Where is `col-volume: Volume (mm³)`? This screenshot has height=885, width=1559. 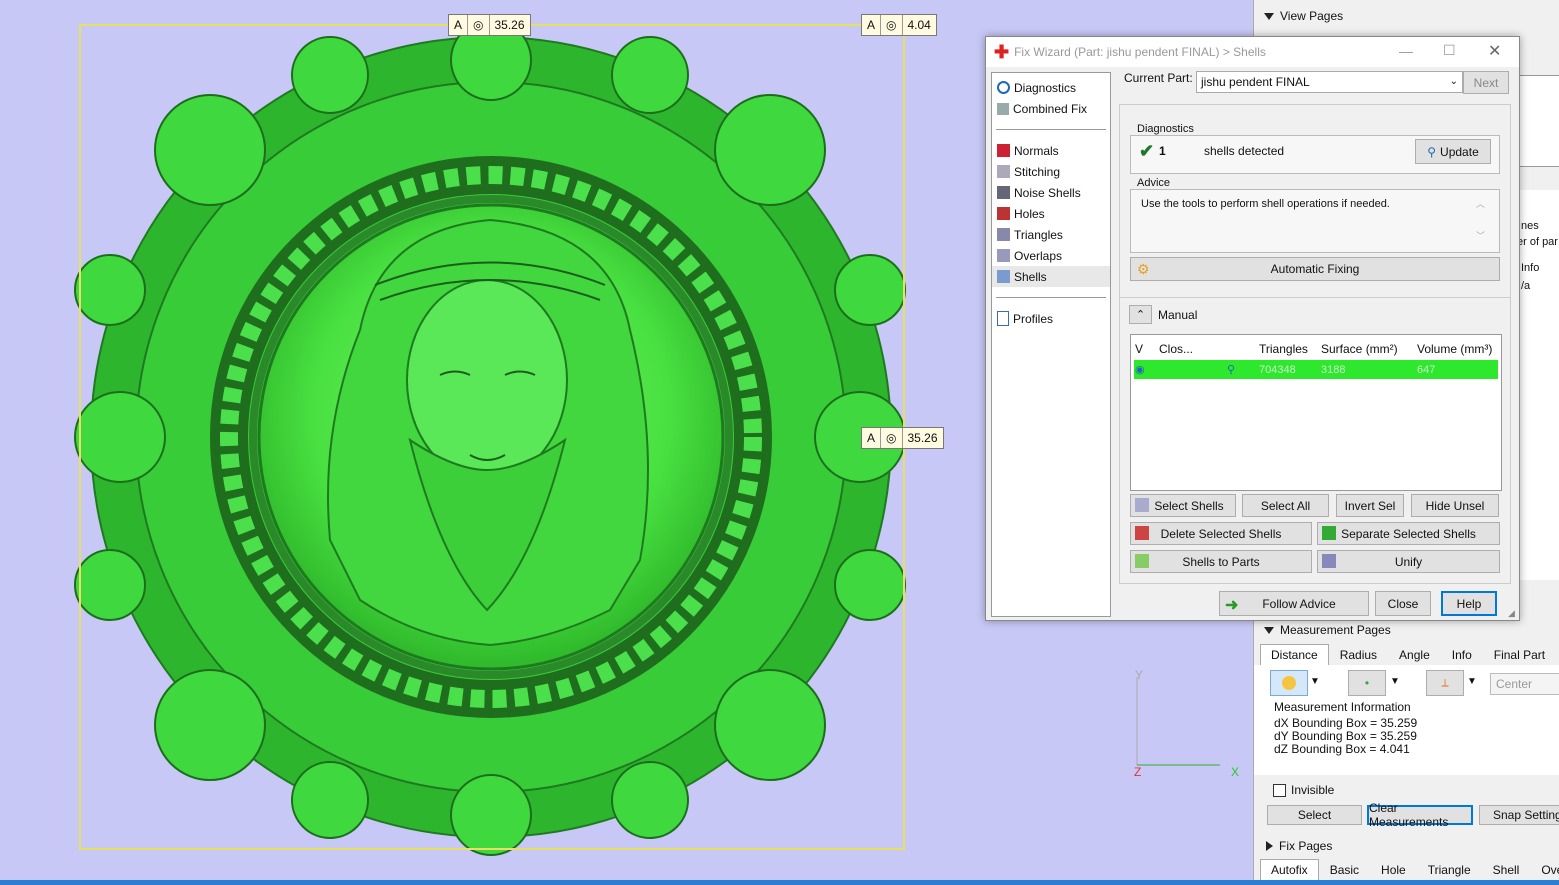 col-volume: Volume (mm³) is located at coordinates (1457, 349).